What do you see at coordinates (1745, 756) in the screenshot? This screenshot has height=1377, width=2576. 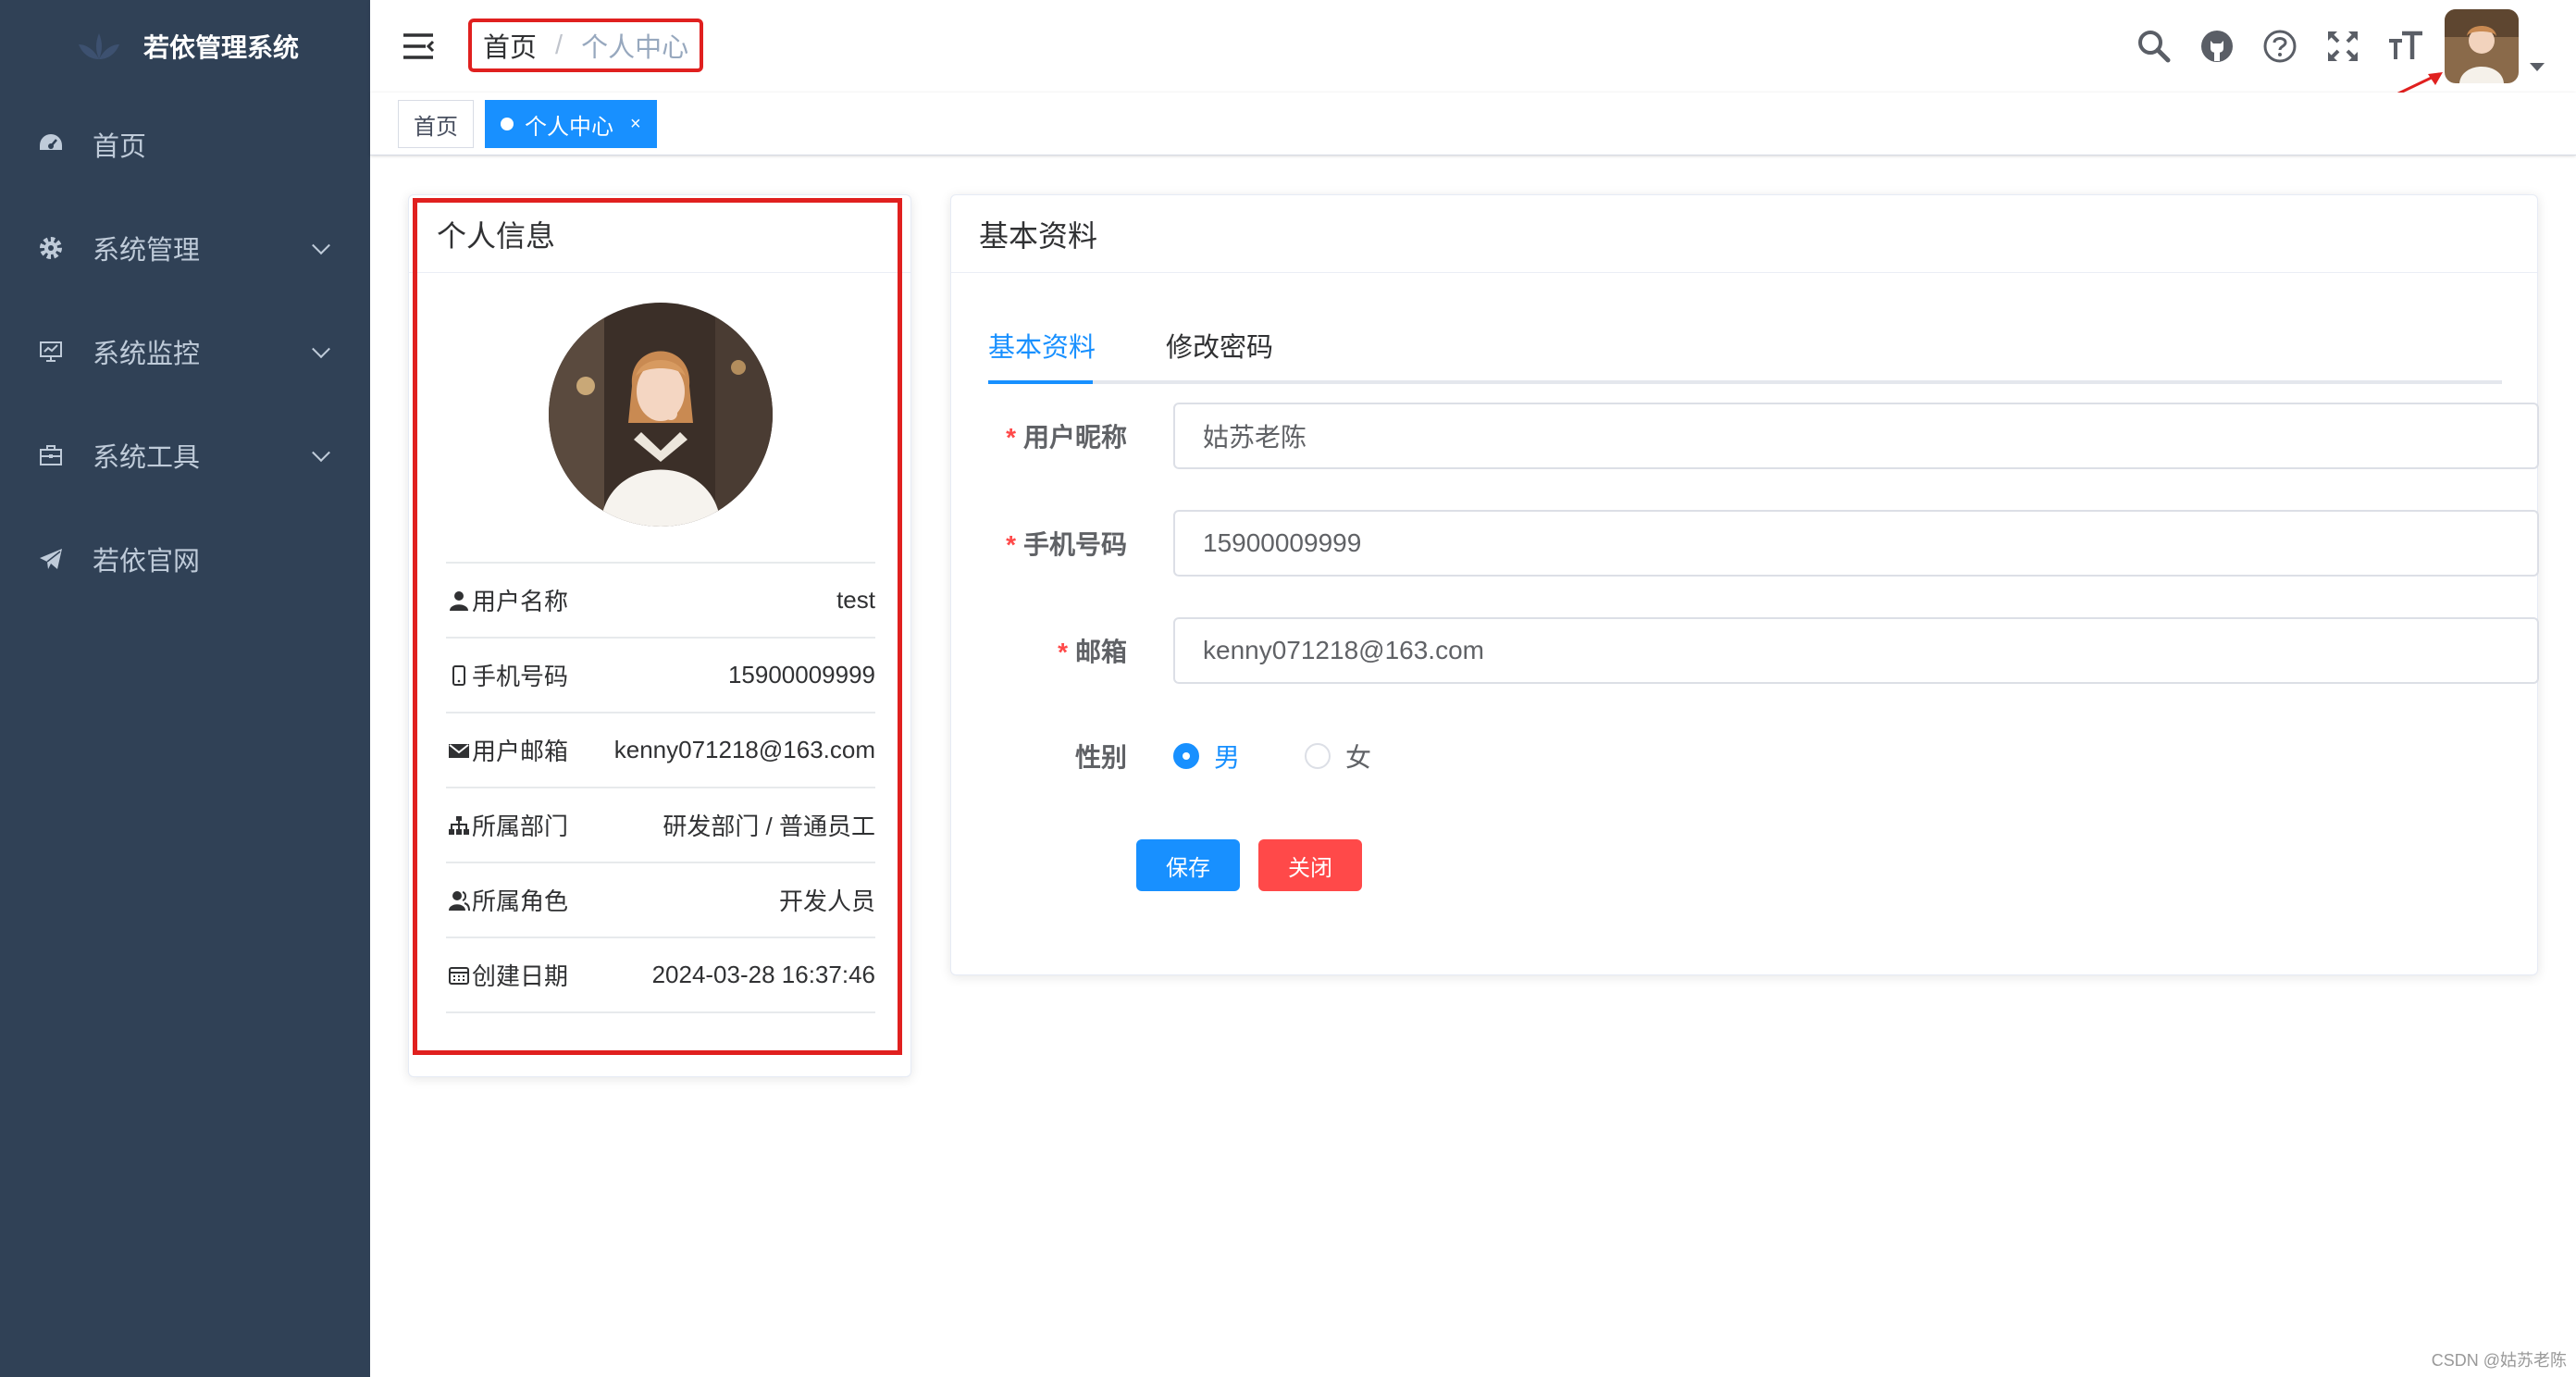 I see `form-row-gender: 性别 男 女` at bounding box center [1745, 756].